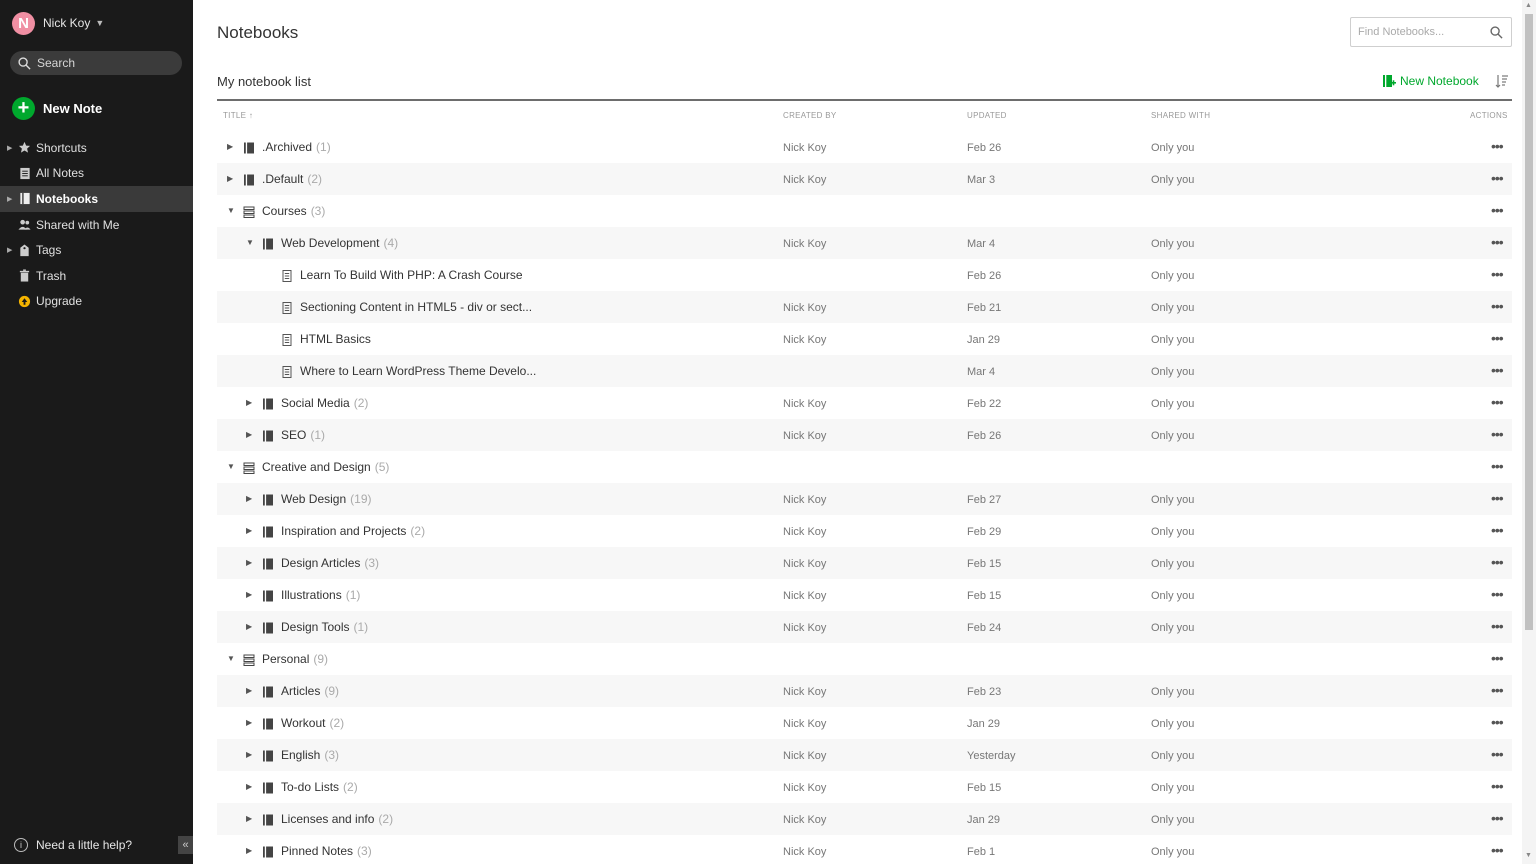 The image size is (1536, 864). What do you see at coordinates (864, 147) in the screenshot?
I see `table-row: ▶ .Archived (1) Nick Koy Feb 26 Only you •••` at bounding box center [864, 147].